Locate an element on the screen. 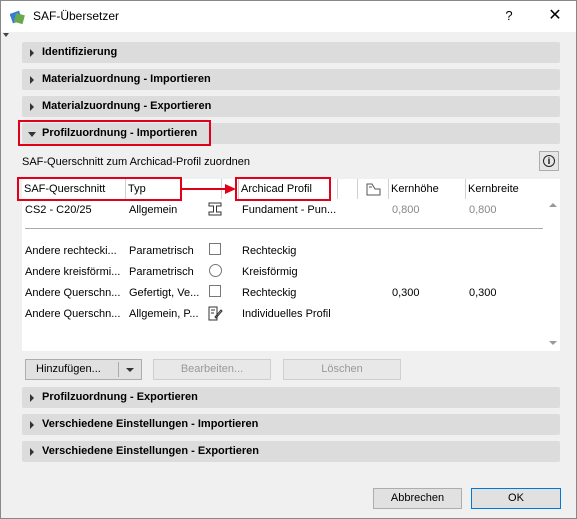 The width and height of the screenshot is (577, 519). section-profilzuordnung-exportieren: Profilzuordnung - Exportieren is located at coordinates (291, 397).